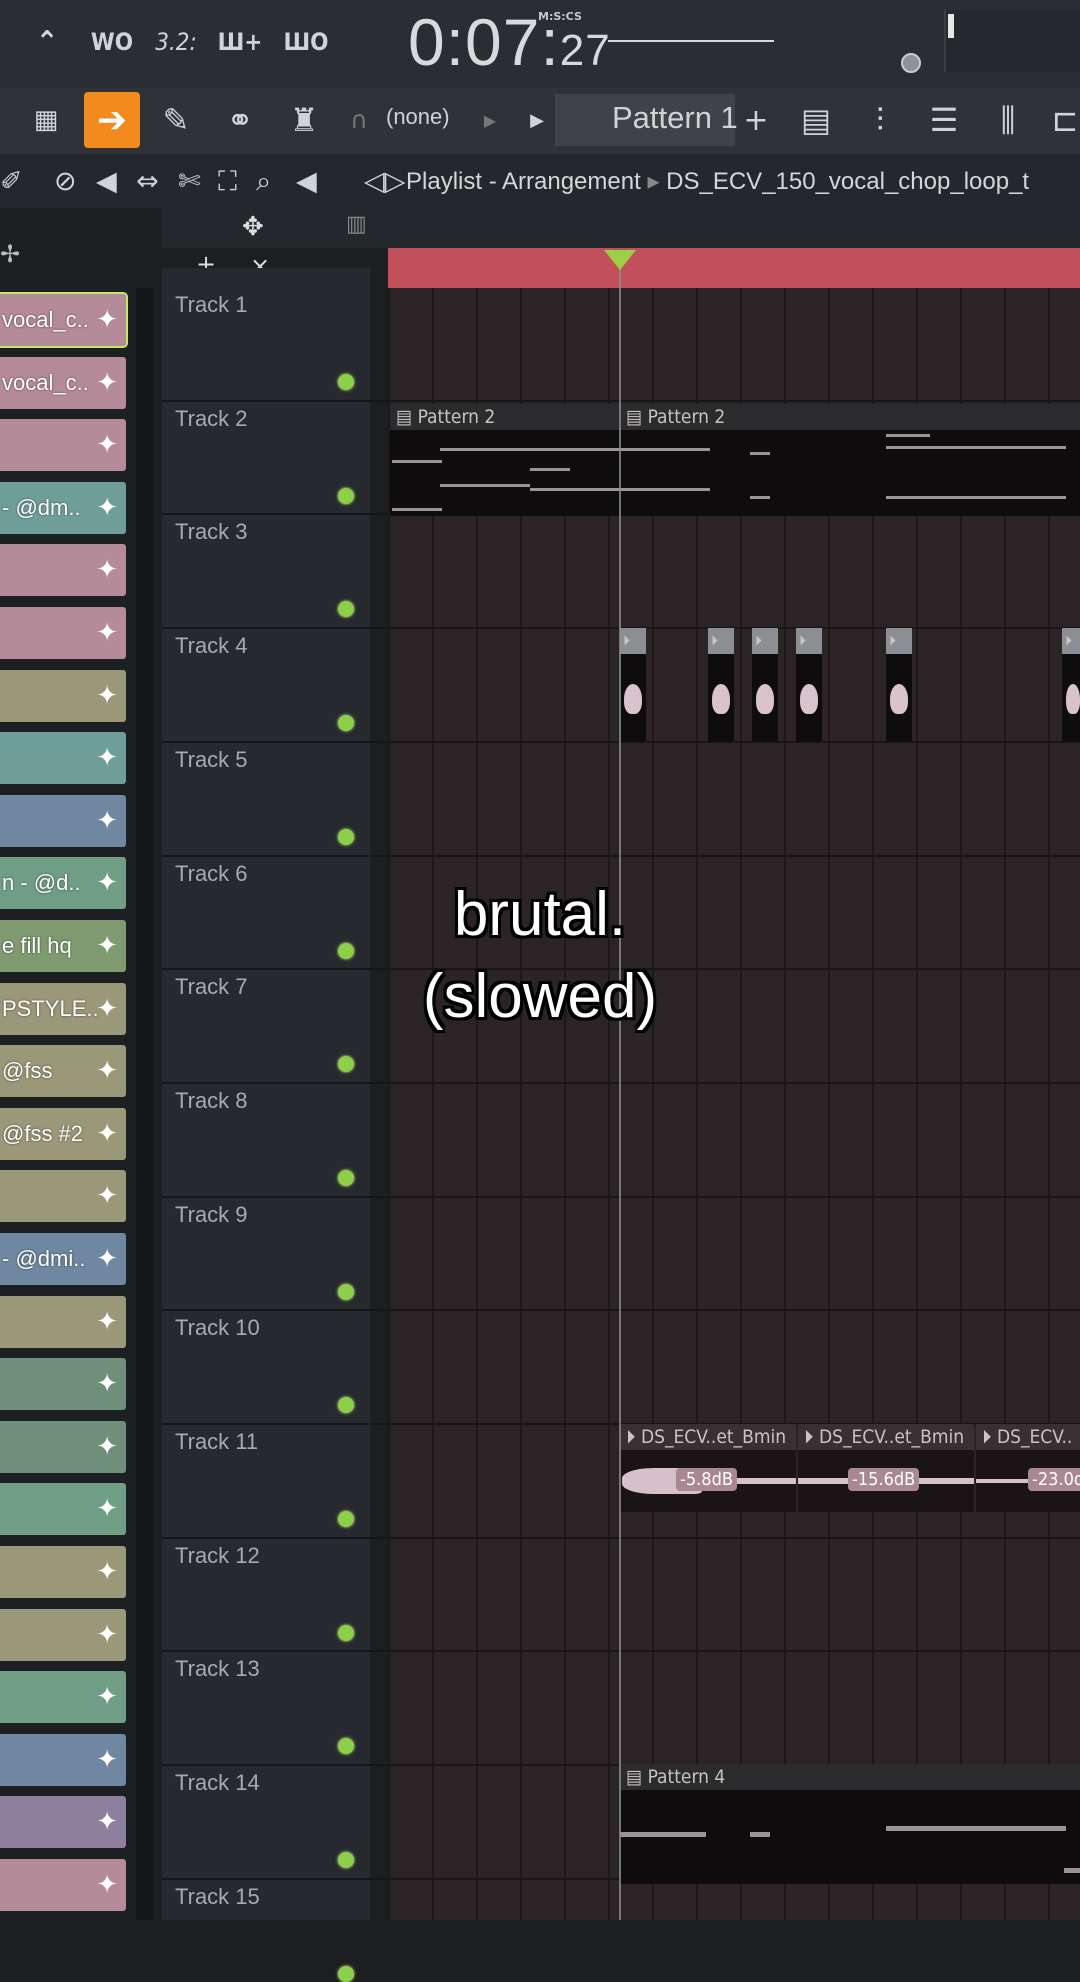 The image size is (1080, 1982). What do you see at coordinates (63, 1071) in the screenshot?
I see `picker-clip-item: @fss ✦` at bounding box center [63, 1071].